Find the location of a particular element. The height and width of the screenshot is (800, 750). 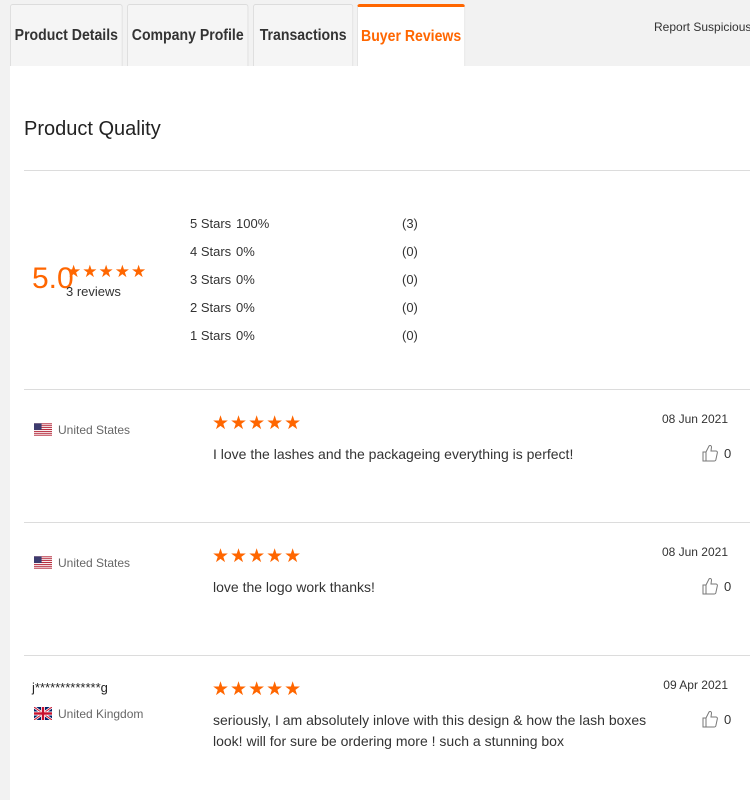

tab-transactions: Transactions is located at coordinates (303, 35).